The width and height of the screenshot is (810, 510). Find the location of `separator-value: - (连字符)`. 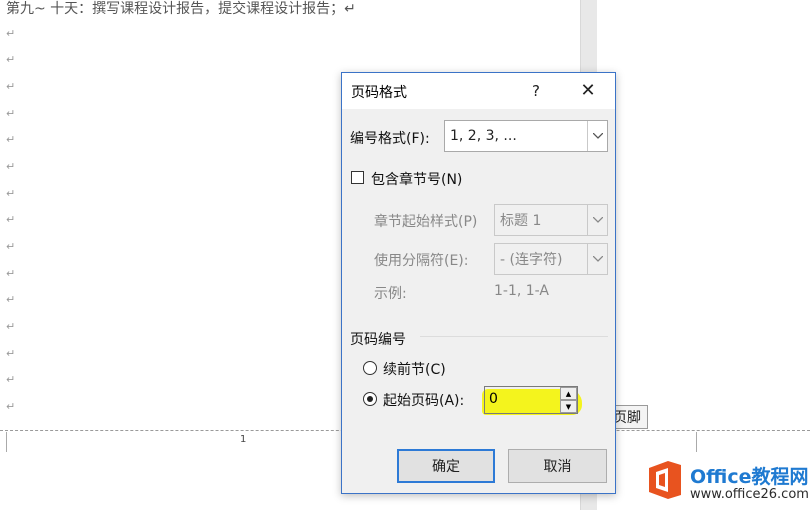

separator-value: - (连字符) is located at coordinates (531, 260).